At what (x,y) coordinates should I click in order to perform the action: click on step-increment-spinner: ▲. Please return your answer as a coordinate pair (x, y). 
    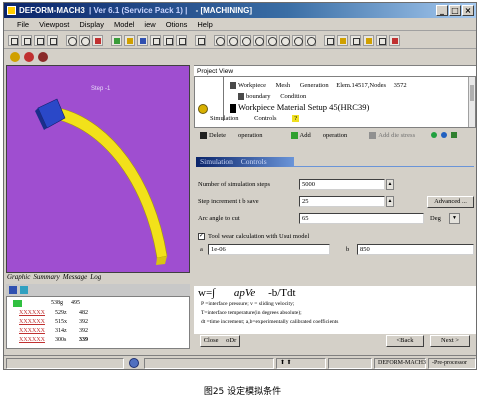
    Looking at the image, I should click on (390, 201).